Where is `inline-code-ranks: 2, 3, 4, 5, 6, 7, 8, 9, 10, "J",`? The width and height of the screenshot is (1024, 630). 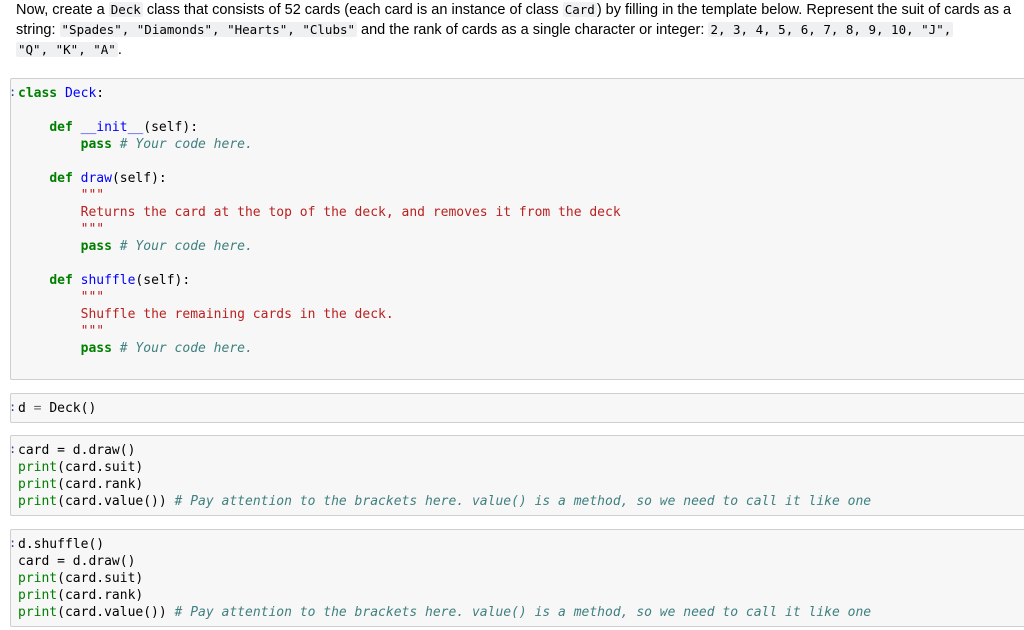 inline-code-ranks: 2, 3, 4, 5, 6, 7, 8, 9, 10, "J", is located at coordinates (831, 29).